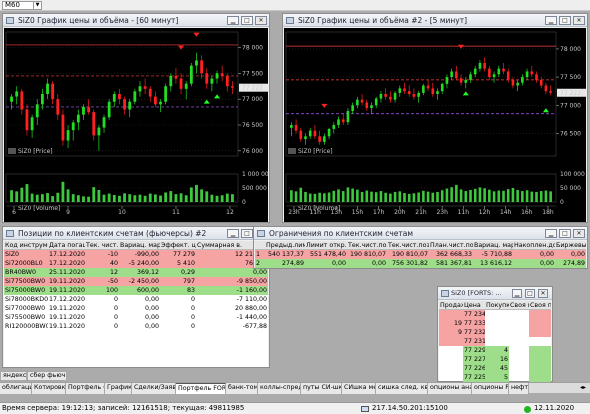  What do you see at coordinates (546, 254) in the screenshot?
I see `table-cell: 0,00` at bounding box center [546, 254].